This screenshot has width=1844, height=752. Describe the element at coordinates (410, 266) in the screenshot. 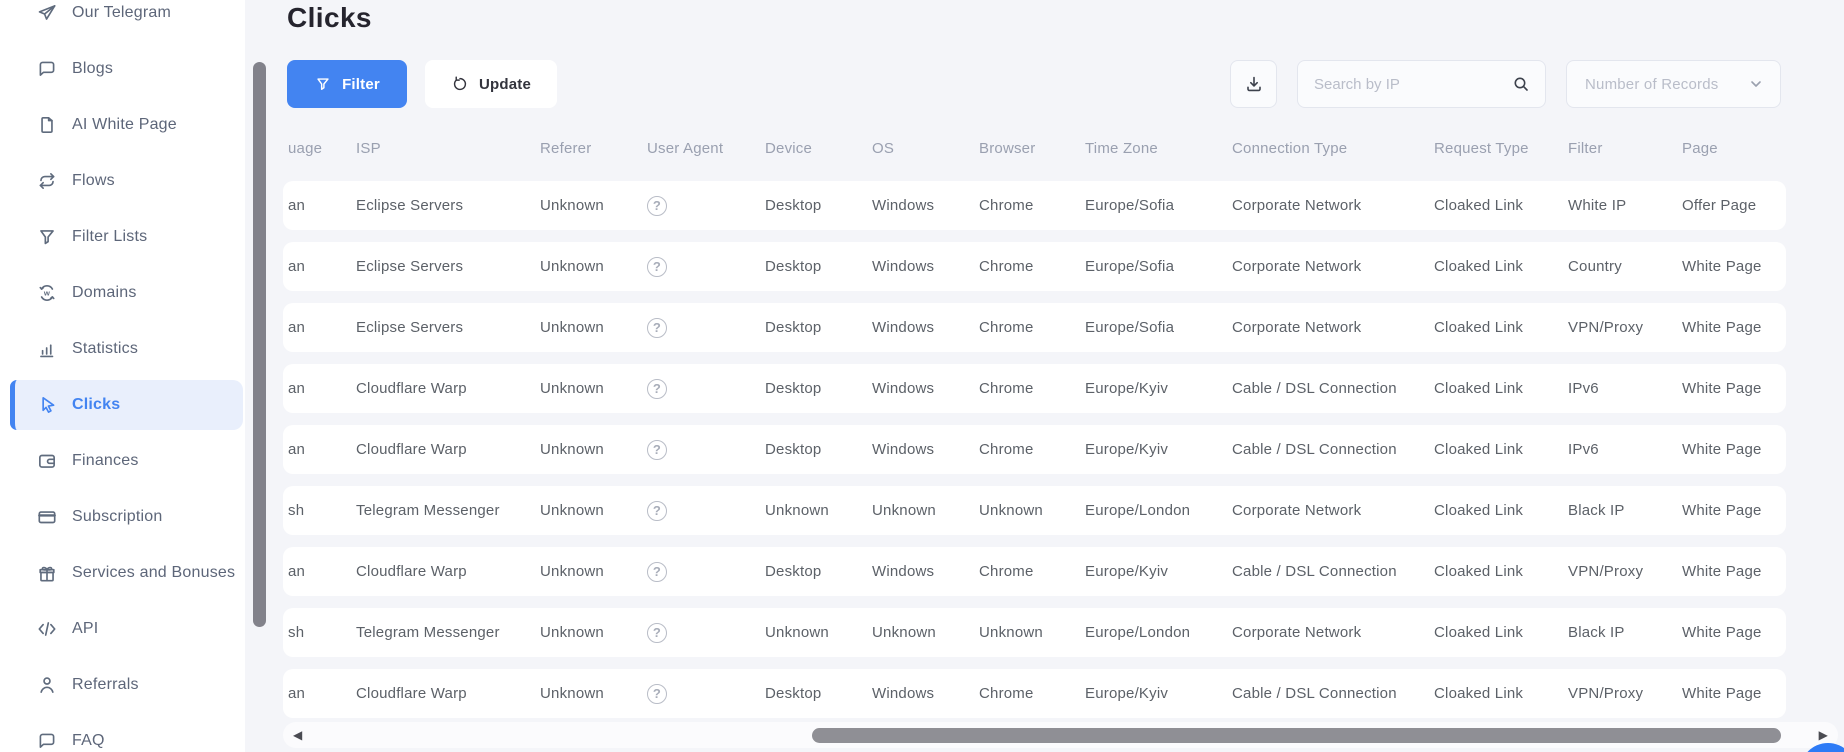

I see `table-cell: Eclipse Servers` at that location.